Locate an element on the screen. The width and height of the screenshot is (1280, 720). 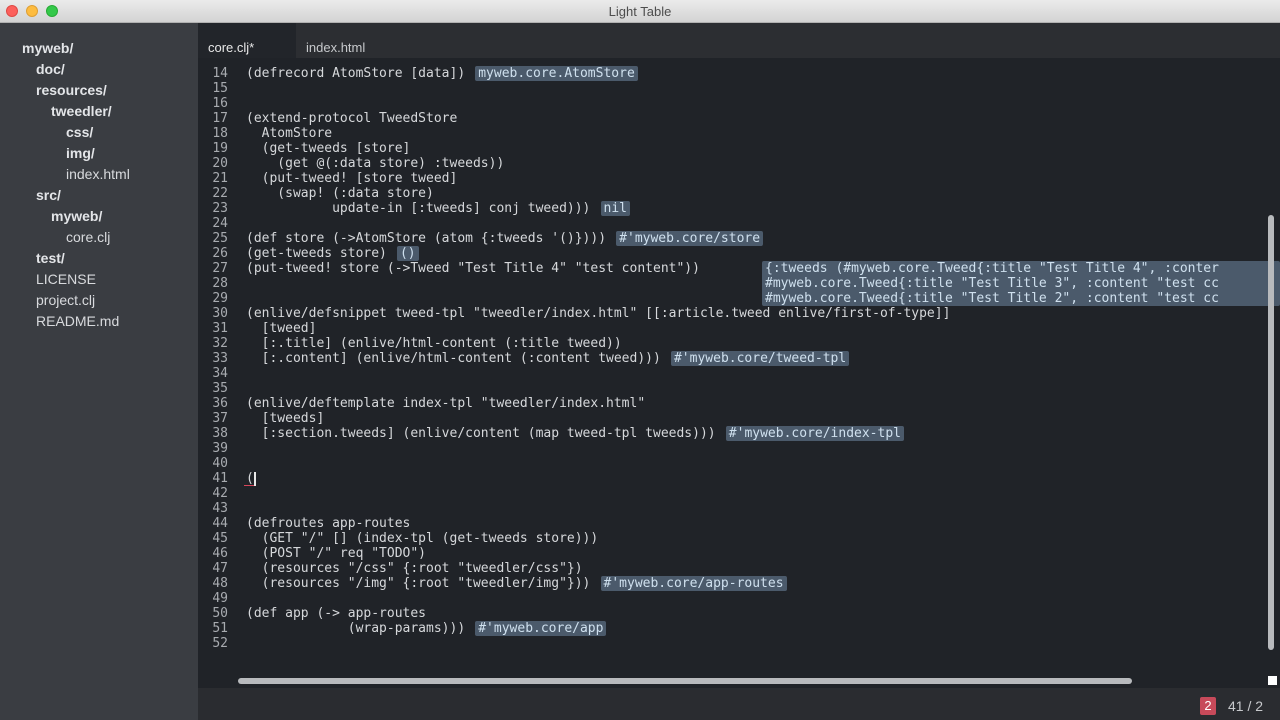
window-title: Light Table is located at coordinates (640, 11).